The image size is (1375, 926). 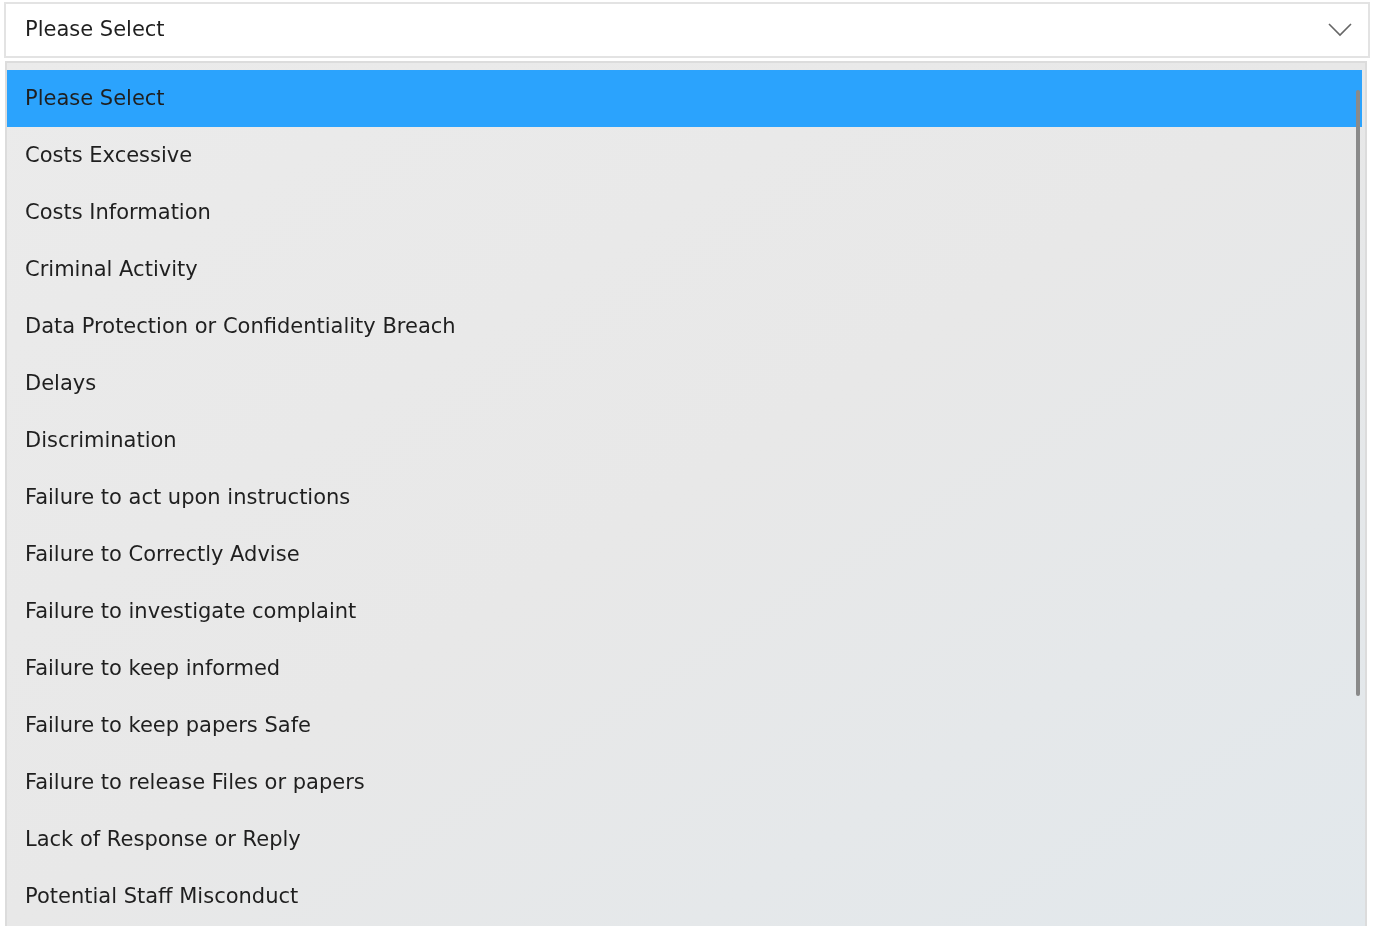 What do you see at coordinates (684, 155) in the screenshot?
I see `dropdown-option: Costs Excessive` at bounding box center [684, 155].